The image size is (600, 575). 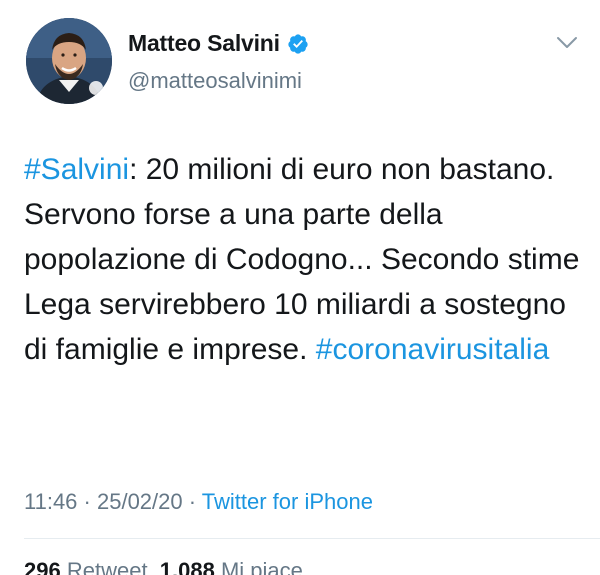 I want to click on tweet-time: 11:46, so click(x=50, y=501).